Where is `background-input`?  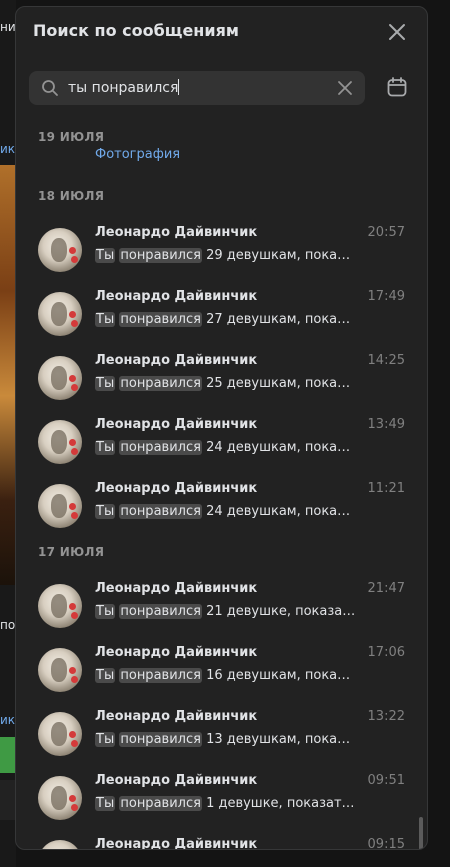
background-input is located at coordinates (8, 800).